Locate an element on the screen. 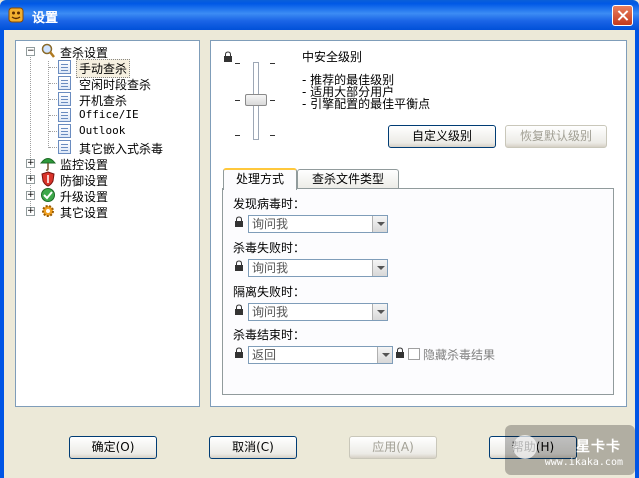 This screenshot has height=478, width=639. shield-icon is located at coordinates (48, 179).